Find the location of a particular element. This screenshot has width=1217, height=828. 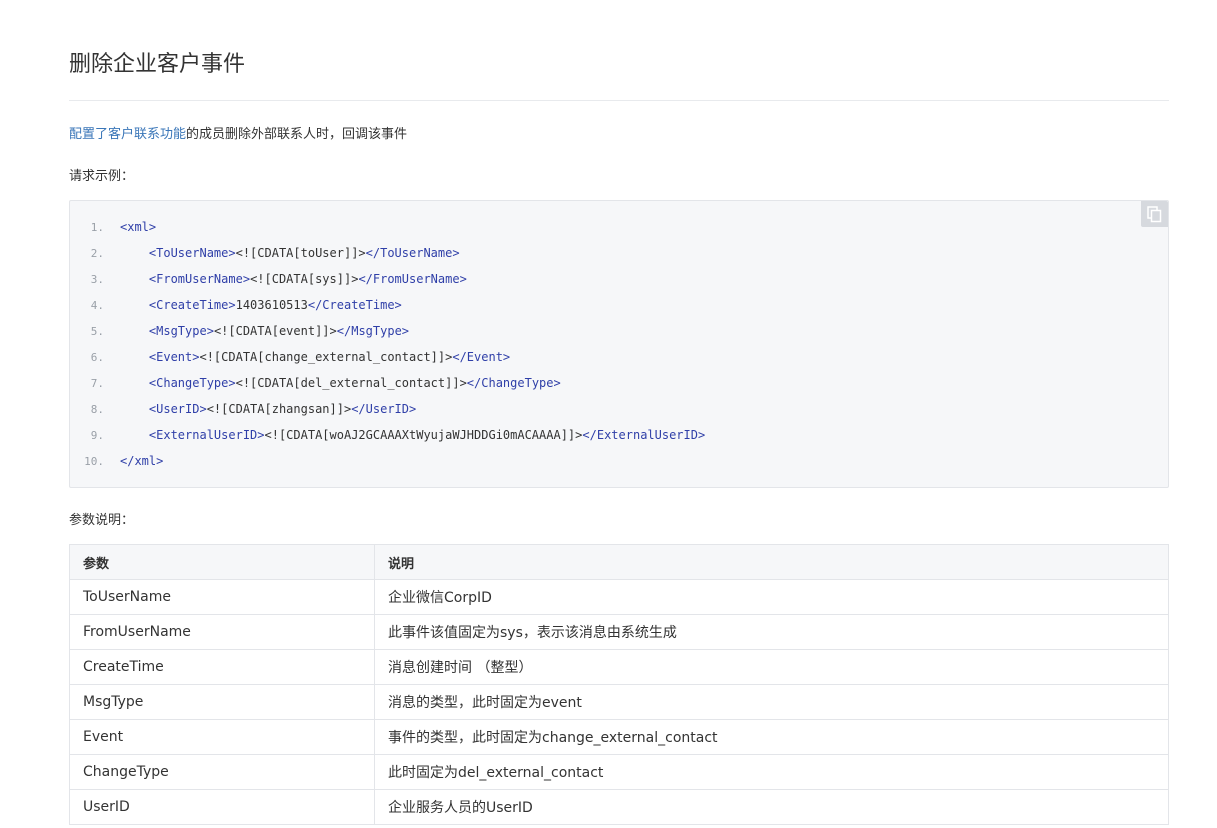

code-content: <xml> is located at coordinates (138, 227).